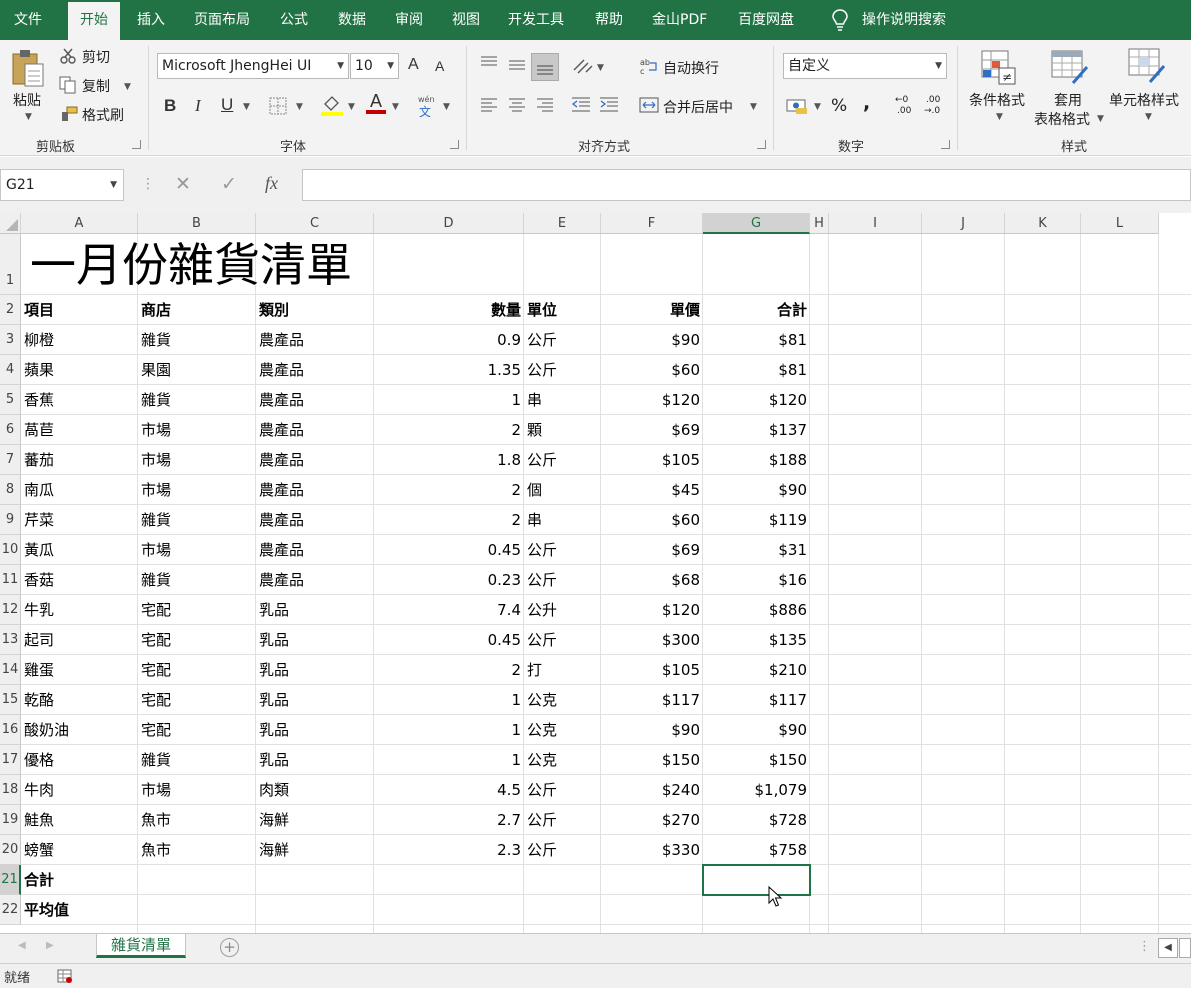 The height and width of the screenshot is (988, 1191). What do you see at coordinates (79, 640) in the screenshot?
I see `cell-item: 起司` at bounding box center [79, 640].